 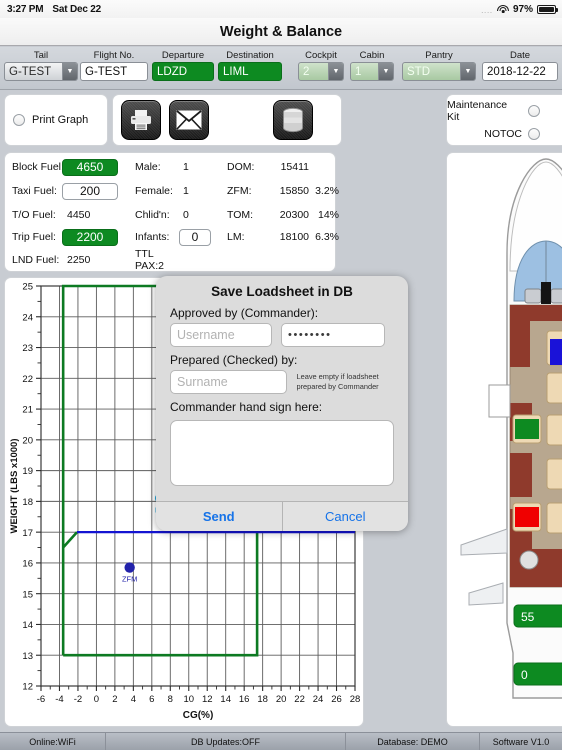 What do you see at coordinates (358, 71) in the screenshot?
I see `cabin-value: 1` at bounding box center [358, 71].